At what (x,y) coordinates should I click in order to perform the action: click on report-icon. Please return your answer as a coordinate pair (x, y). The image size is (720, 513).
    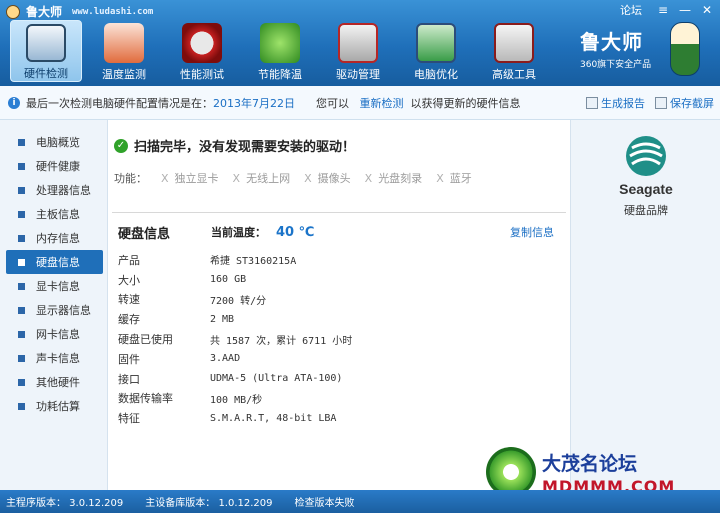
    Looking at the image, I should click on (592, 102).